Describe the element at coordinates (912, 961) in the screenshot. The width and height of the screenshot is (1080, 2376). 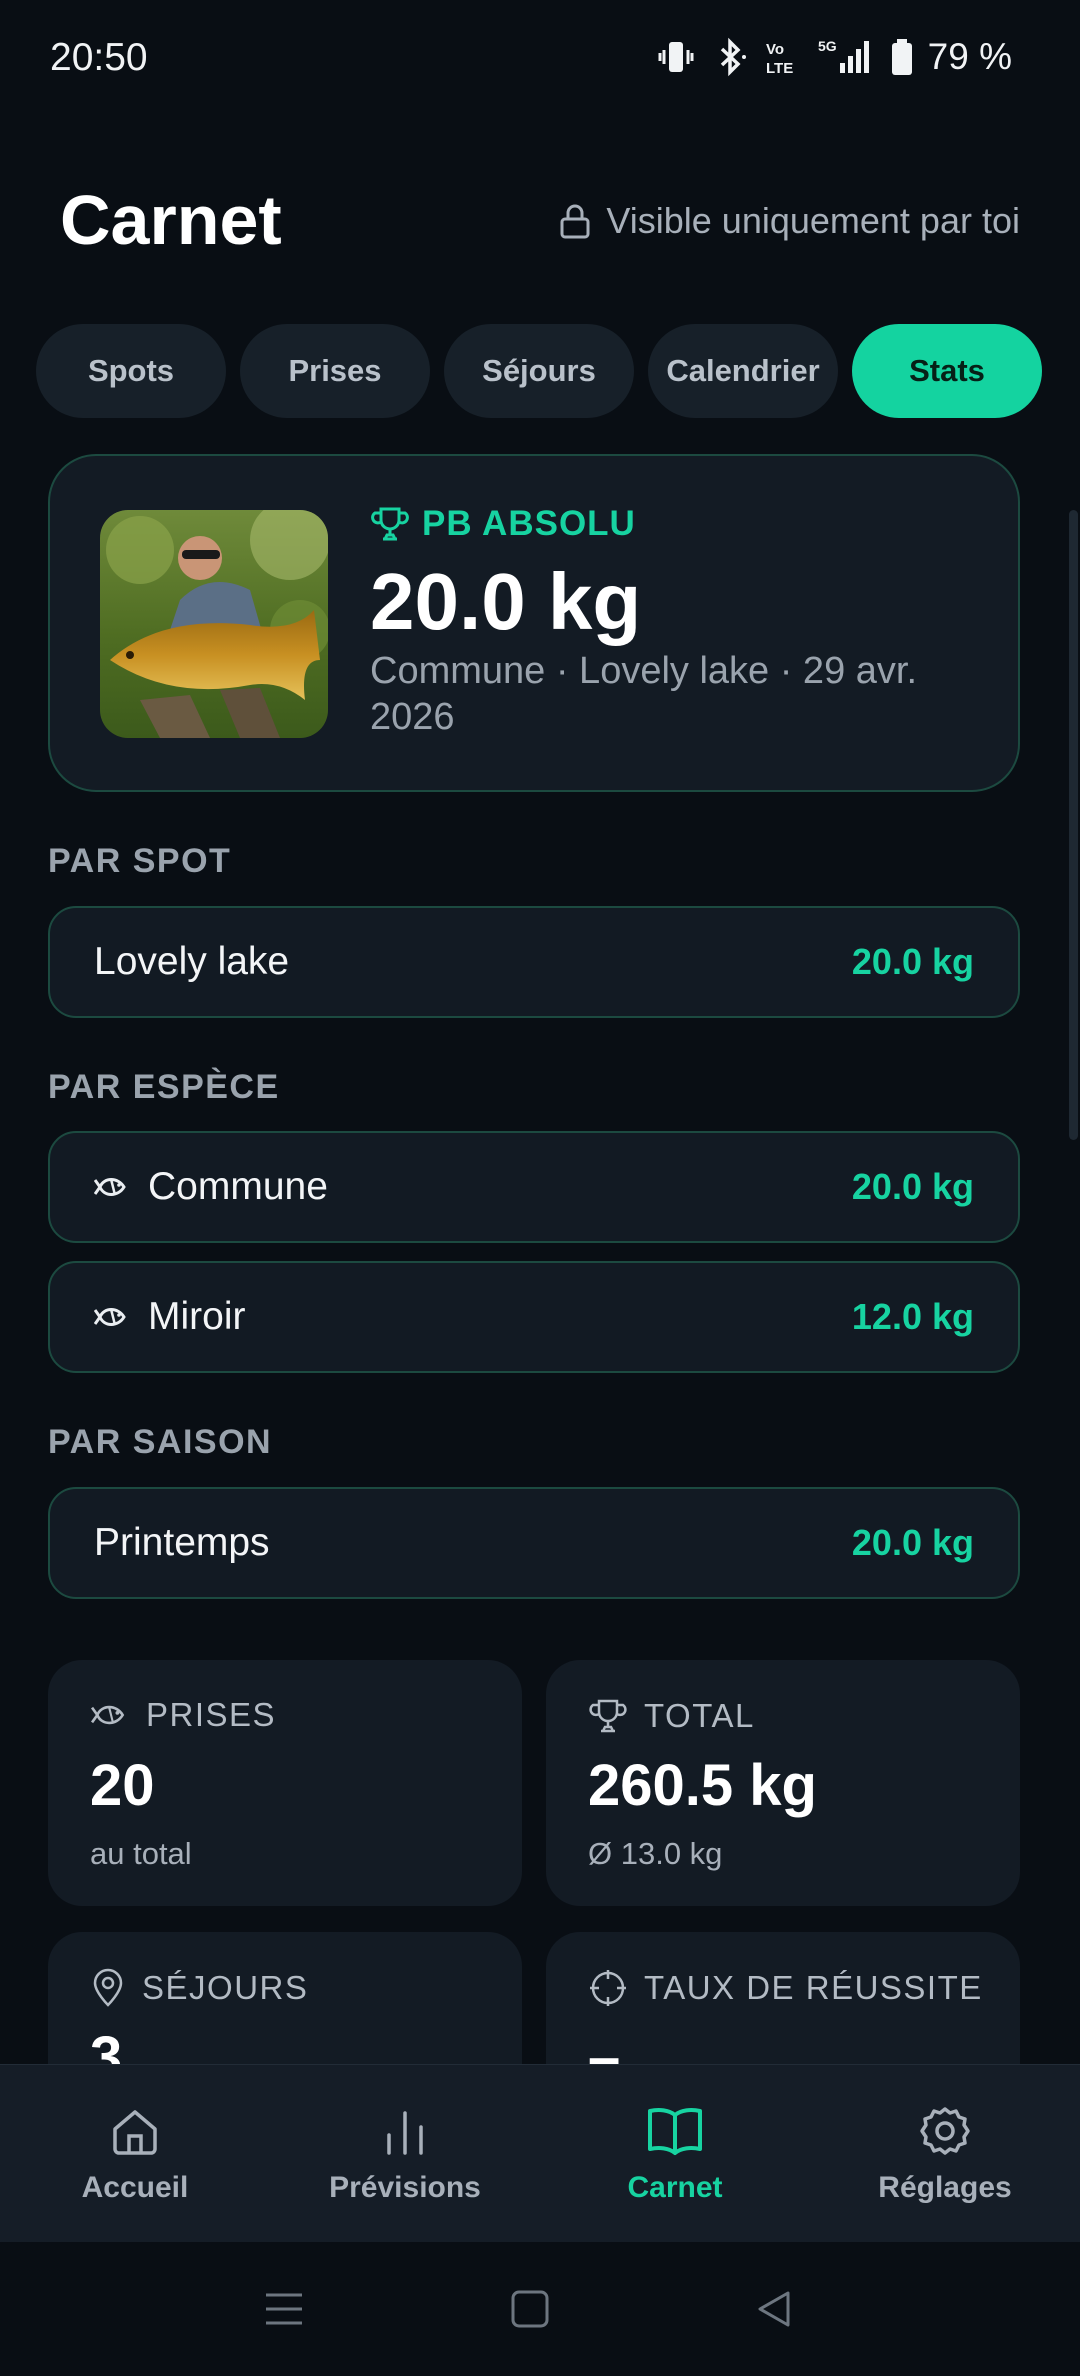
I see `spot-row-value: 20.0 kg` at that location.